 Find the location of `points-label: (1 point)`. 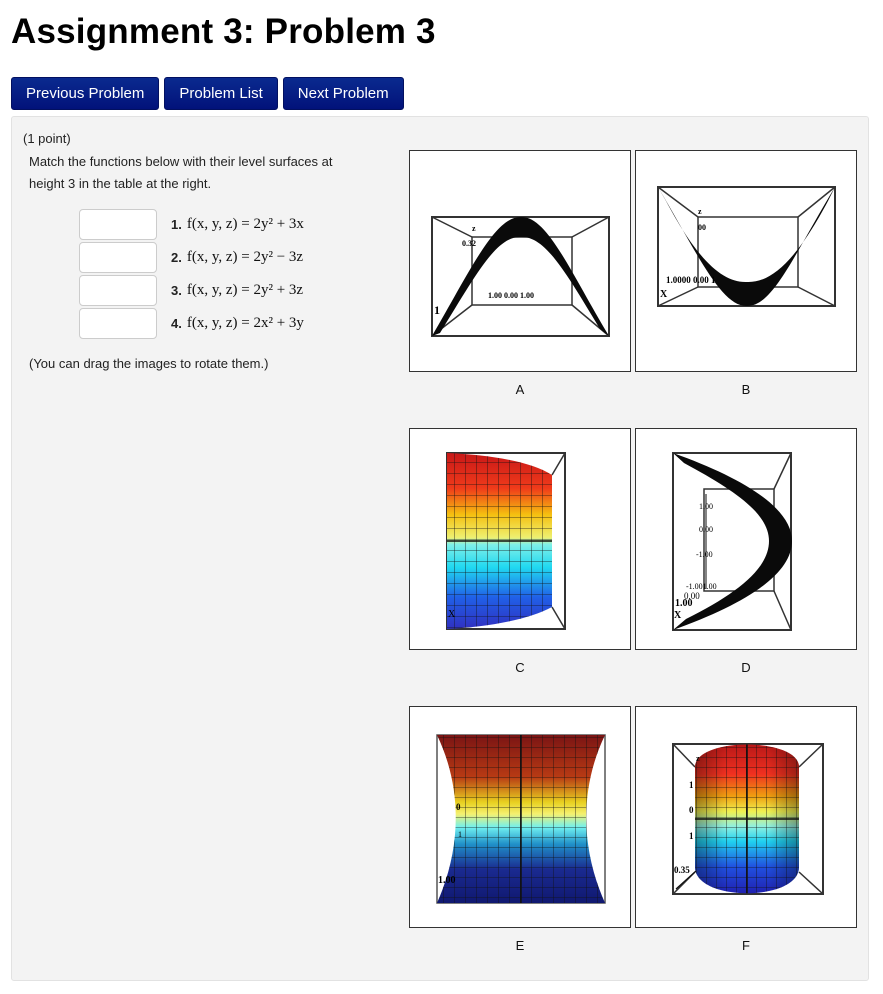

points-label: (1 point) is located at coordinates (47, 138).